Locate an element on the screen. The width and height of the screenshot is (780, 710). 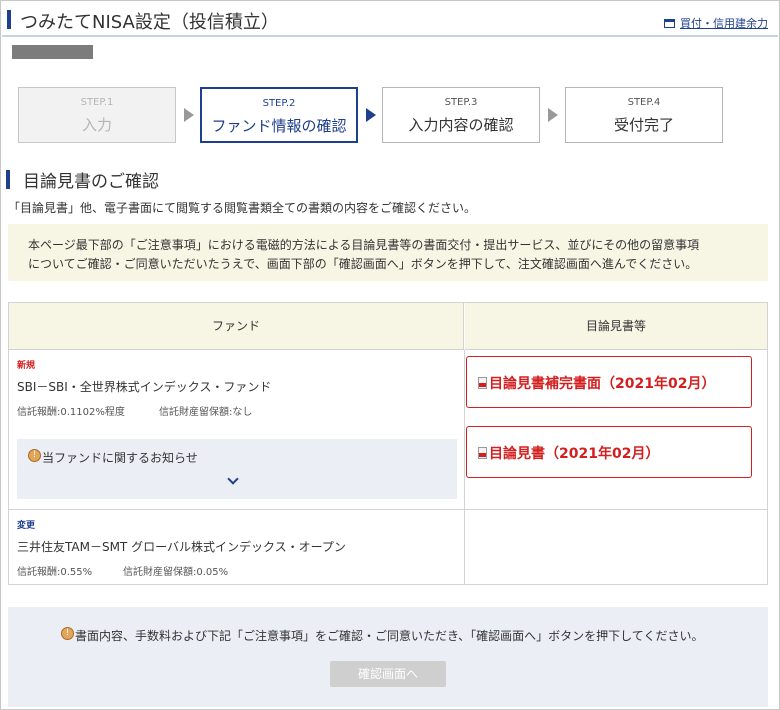
redacted-account-info is located at coordinates (52, 52).